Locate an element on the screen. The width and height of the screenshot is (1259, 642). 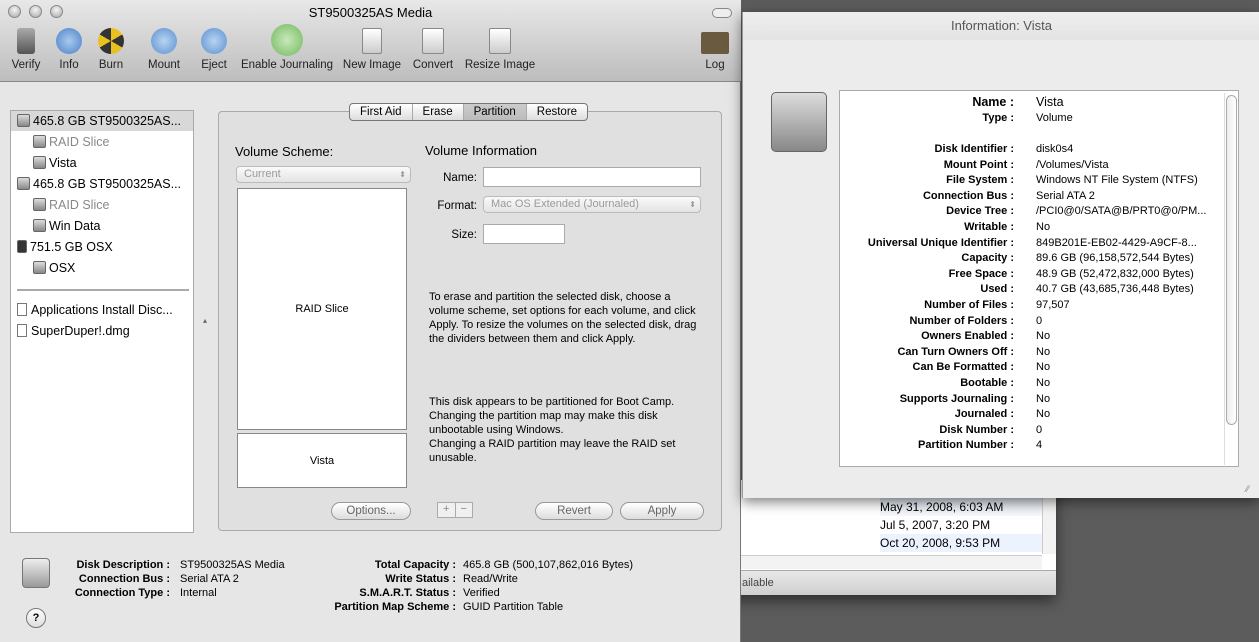
log-button: Log is located at coordinates (715, 49).